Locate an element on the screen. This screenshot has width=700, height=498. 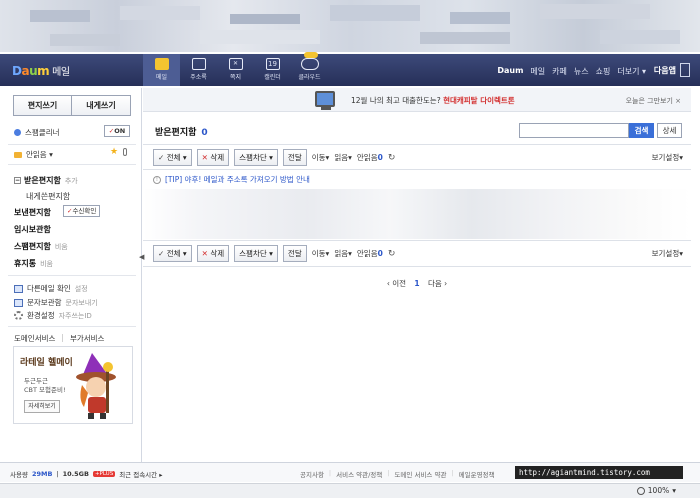
nav-calendar: 19 캘린더 is located at coordinates (272, 70).